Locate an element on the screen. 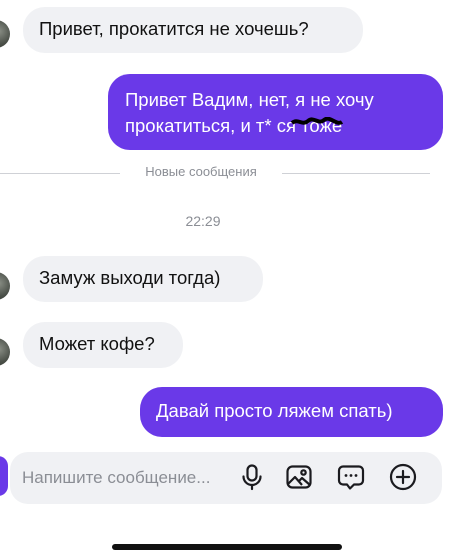 The width and height of the screenshot is (454, 560). image-icon is located at coordinates (299, 477).